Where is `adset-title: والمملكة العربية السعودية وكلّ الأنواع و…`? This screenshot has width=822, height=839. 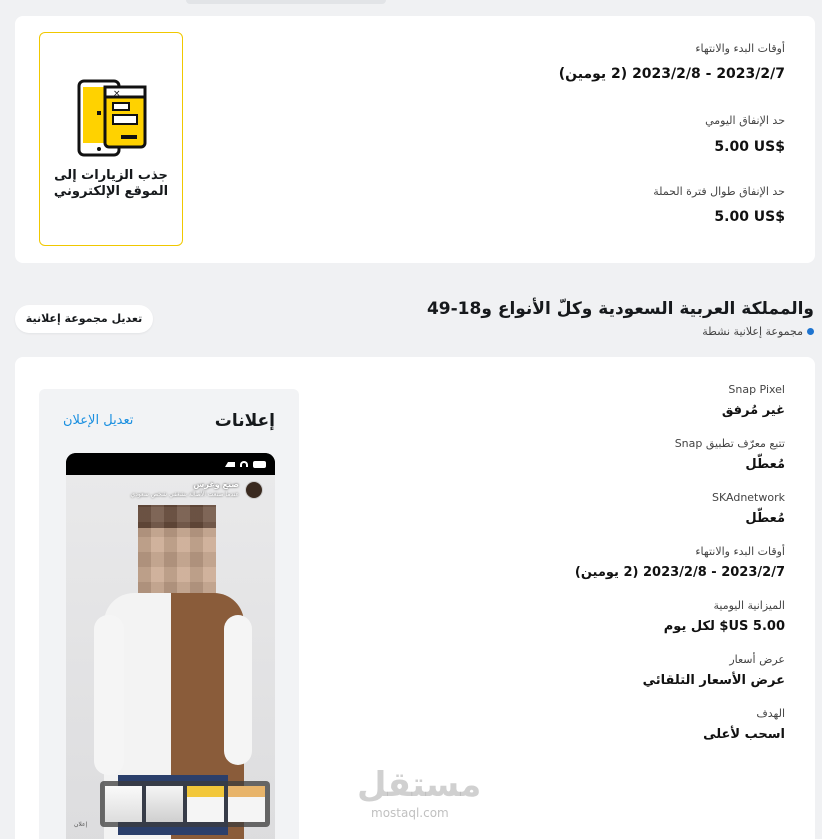
adset-title: والمملكة العربية السعودية وكلّ الأنواع و… is located at coordinates (620, 309).